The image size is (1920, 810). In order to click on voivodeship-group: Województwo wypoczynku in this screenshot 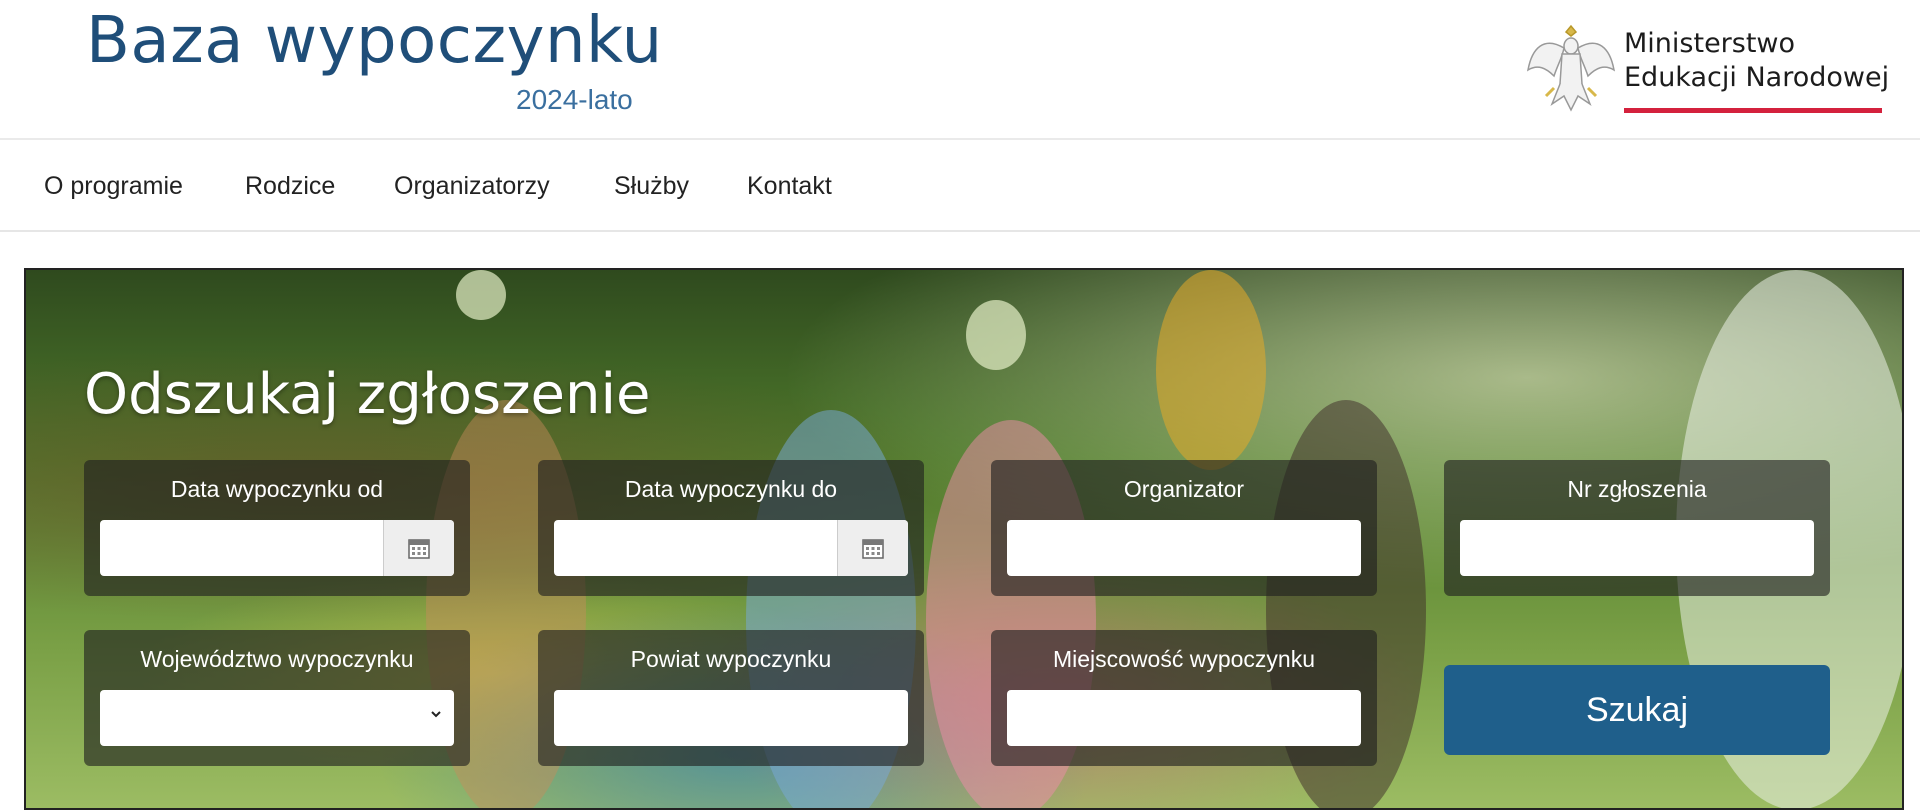, I will do `click(277, 698)`.